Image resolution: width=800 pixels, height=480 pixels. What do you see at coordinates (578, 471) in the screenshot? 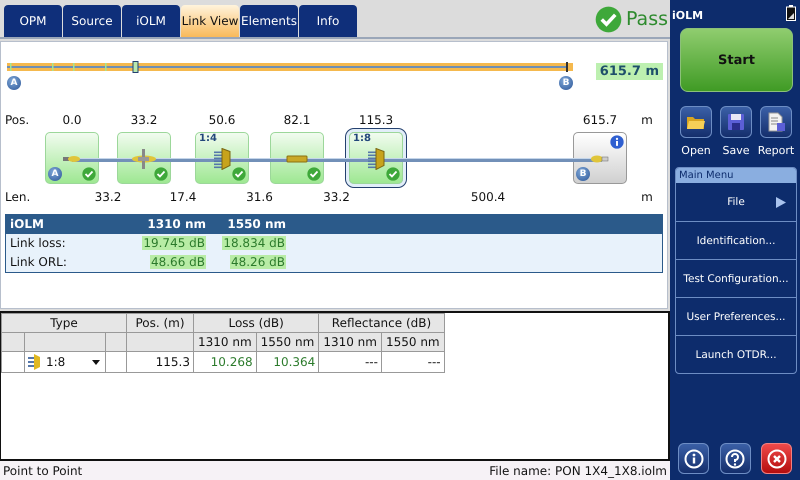
I see `file-name: File name: PON 1X4_1X8.iolm` at bounding box center [578, 471].